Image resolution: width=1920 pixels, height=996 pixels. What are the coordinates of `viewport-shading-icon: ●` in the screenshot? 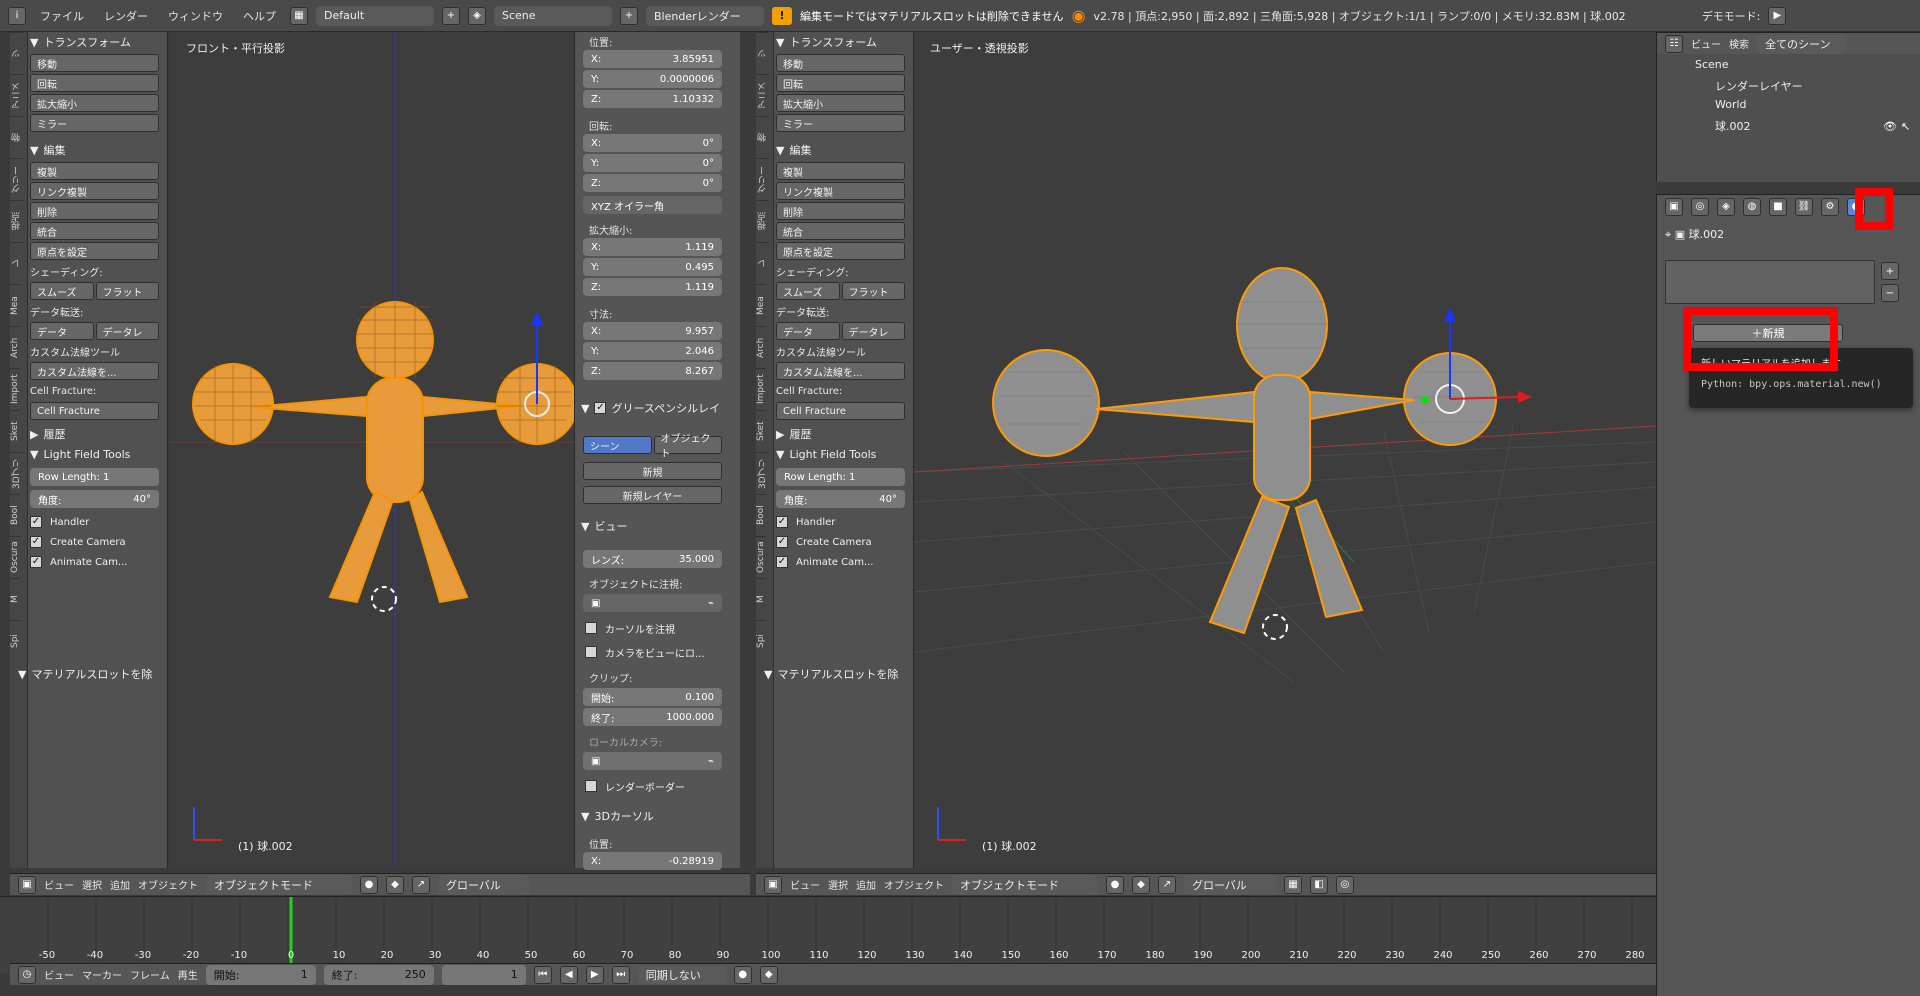 It's located at (1115, 884).